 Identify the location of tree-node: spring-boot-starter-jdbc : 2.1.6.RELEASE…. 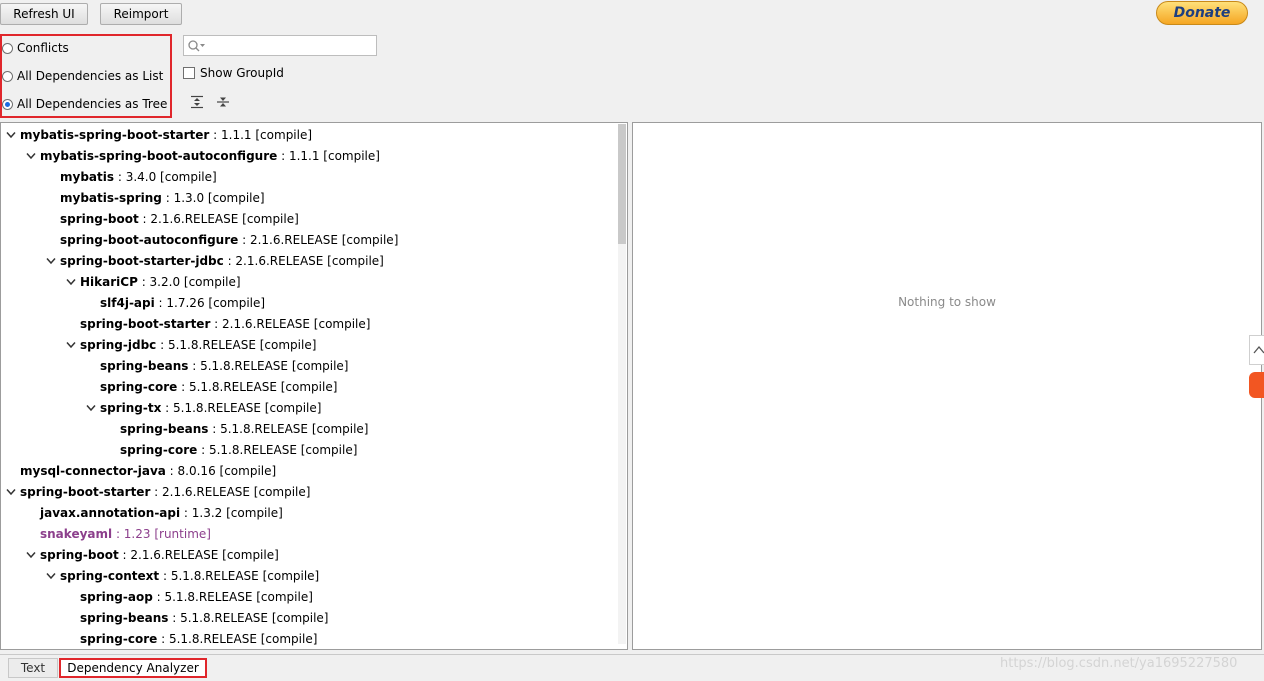
(214, 260).